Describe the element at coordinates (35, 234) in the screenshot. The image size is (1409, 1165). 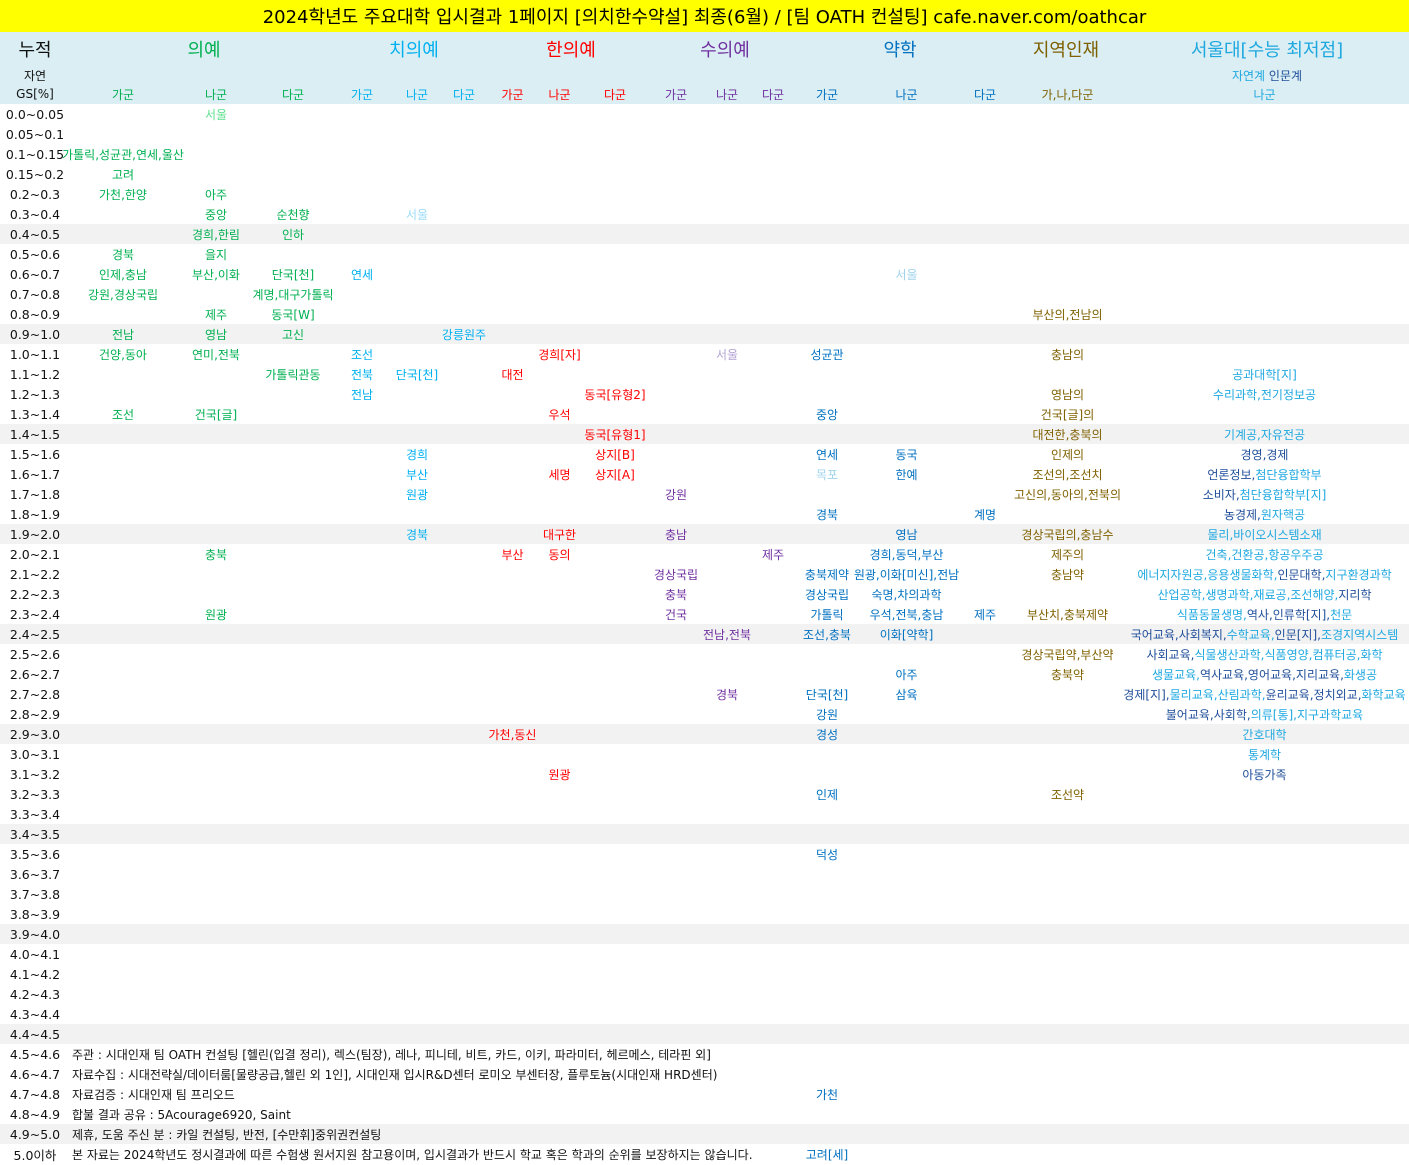
I see `gs-range: 0.4~0.5` at that location.